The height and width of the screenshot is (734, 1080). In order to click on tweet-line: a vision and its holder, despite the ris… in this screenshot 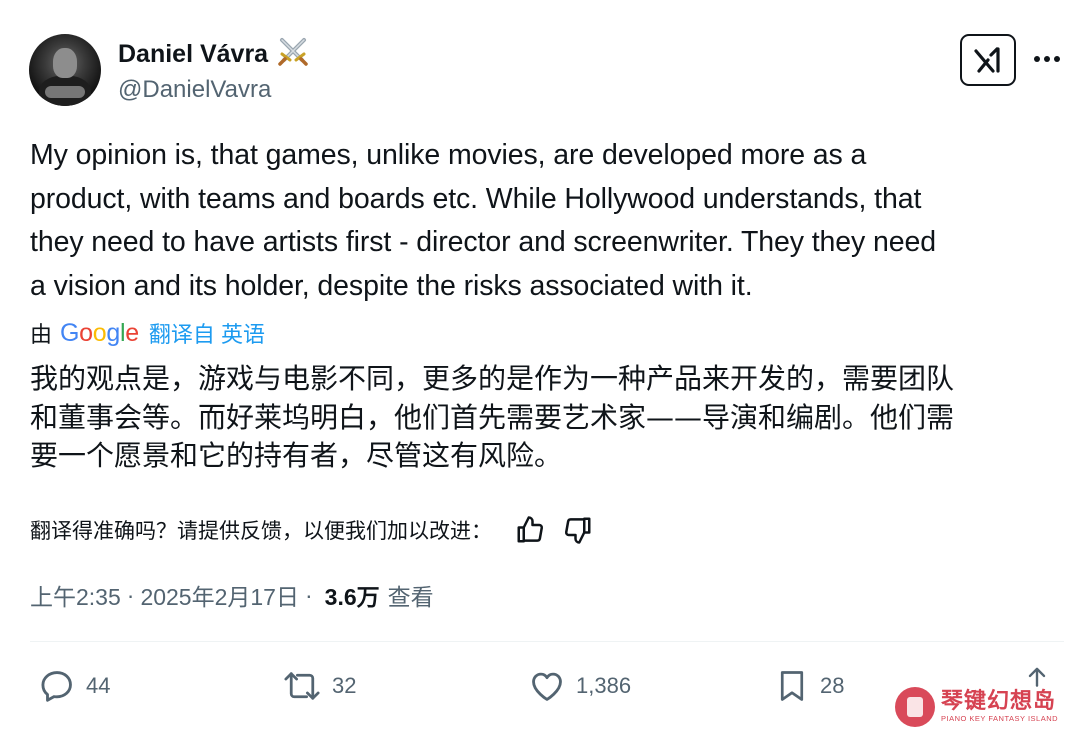, I will do `click(391, 285)`.